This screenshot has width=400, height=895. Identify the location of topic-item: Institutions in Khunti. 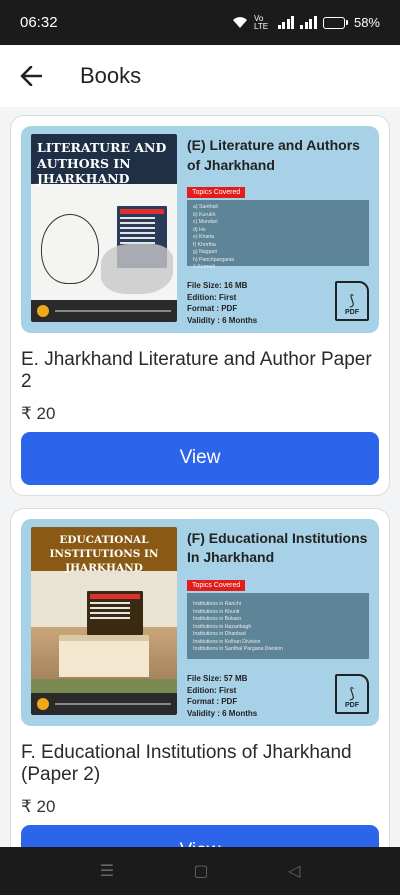
(216, 611).